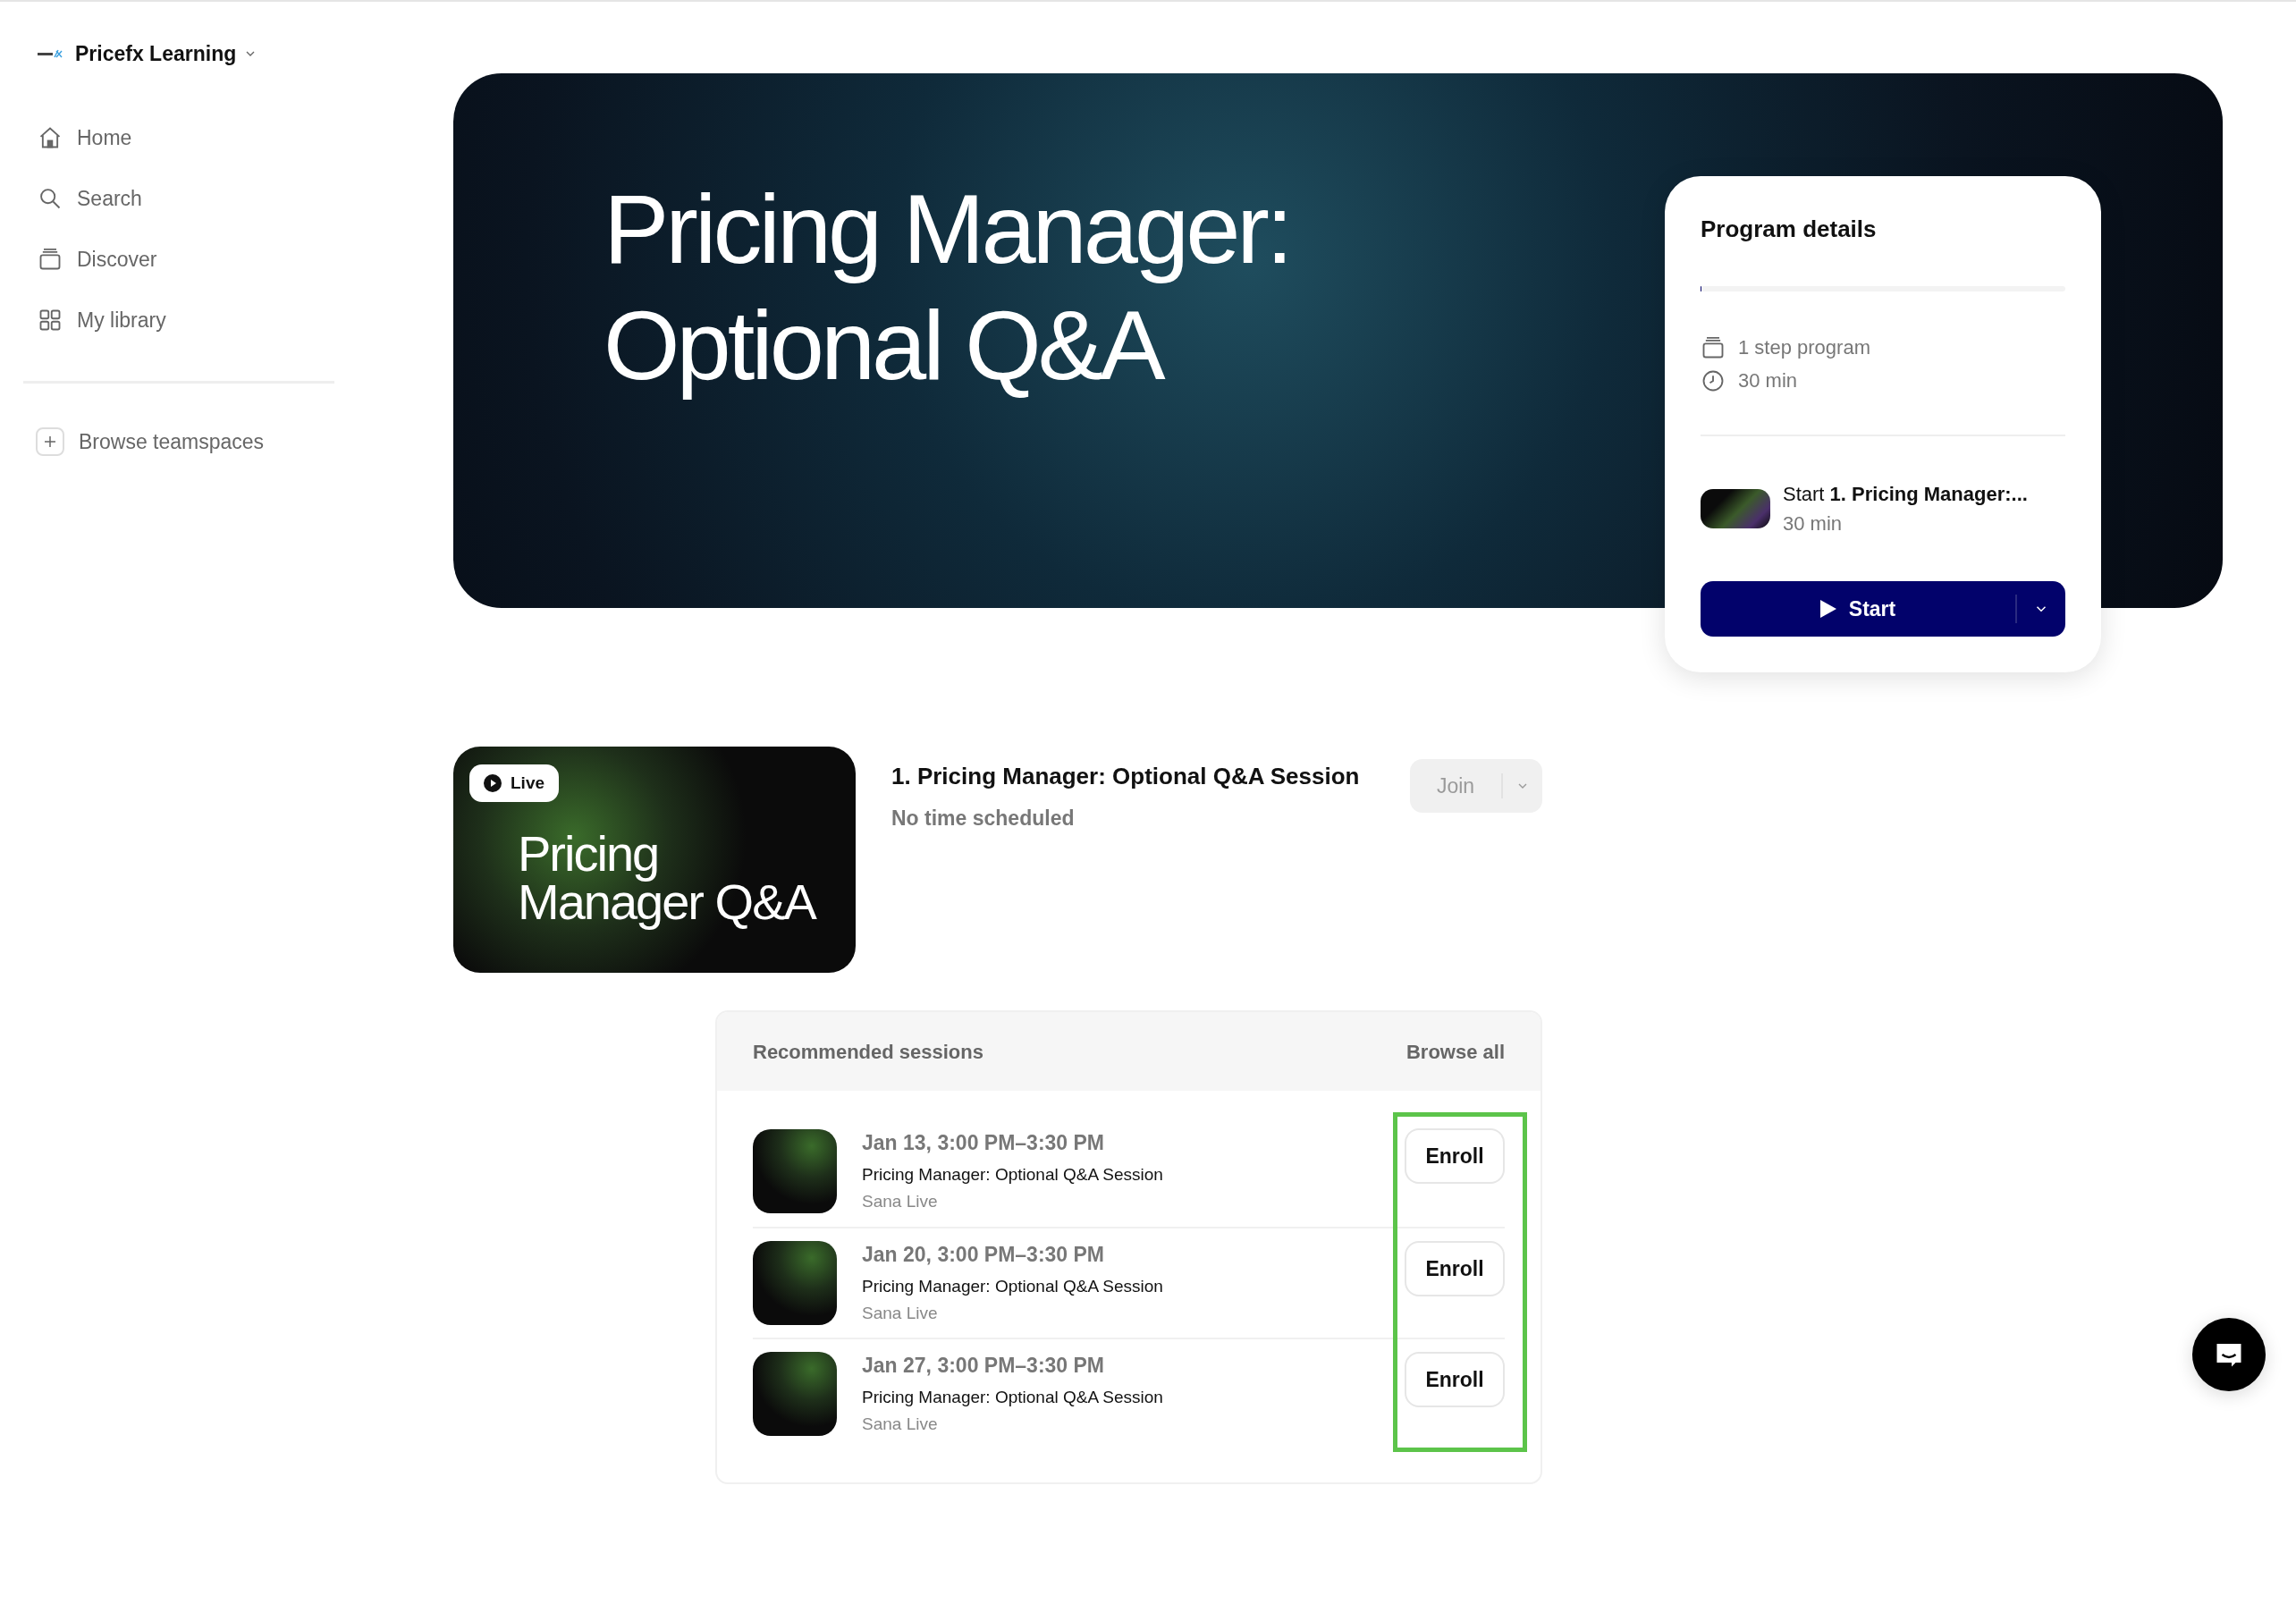 The width and height of the screenshot is (2296, 1604). What do you see at coordinates (156, 54) in the screenshot?
I see `workspace-name: Pricefx Learning` at bounding box center [156, 54].